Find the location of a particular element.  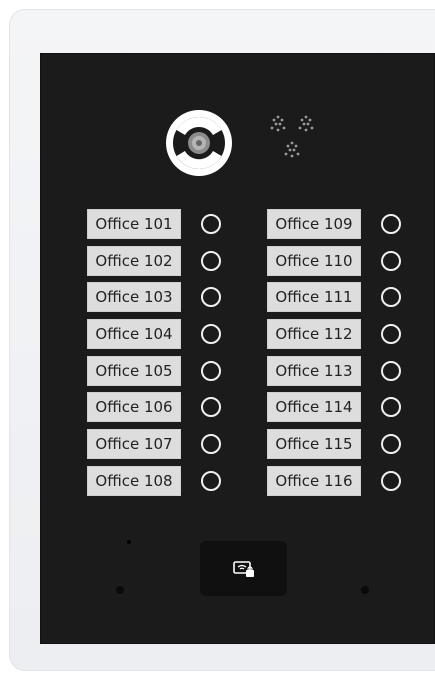

office-row: Office 109 is located at coordinates (334, 224).